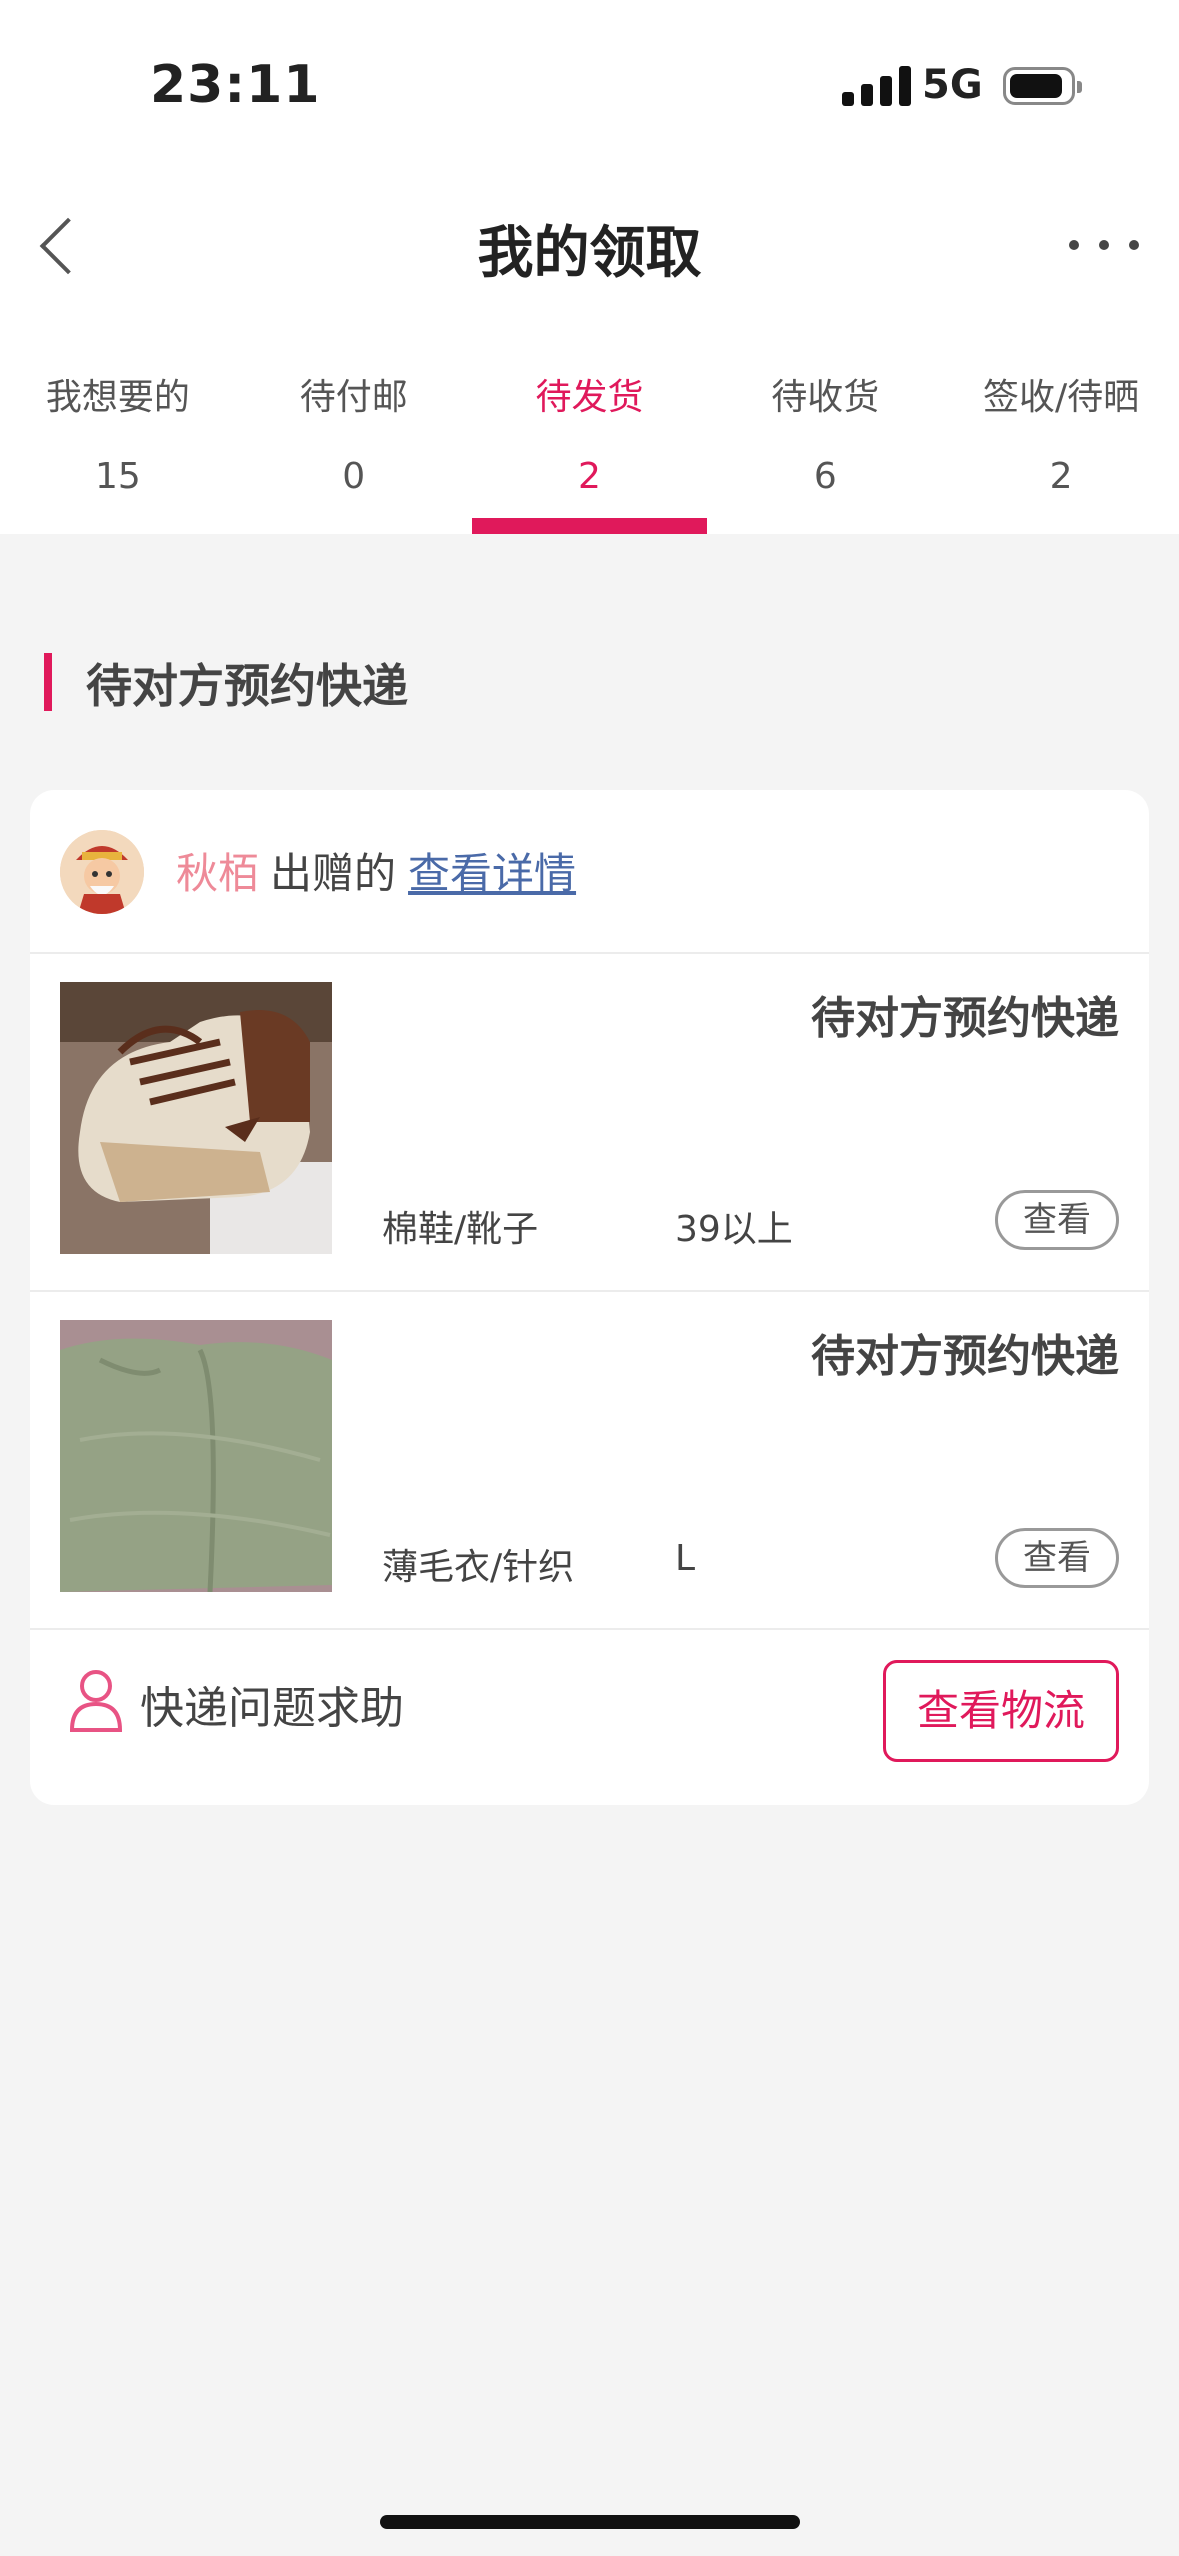 The width and height of the screenshot is (1179, 2556). Describe the element at coordinates (589, 253) in the screenshot. I see `page-title: 我的领取` at that location.